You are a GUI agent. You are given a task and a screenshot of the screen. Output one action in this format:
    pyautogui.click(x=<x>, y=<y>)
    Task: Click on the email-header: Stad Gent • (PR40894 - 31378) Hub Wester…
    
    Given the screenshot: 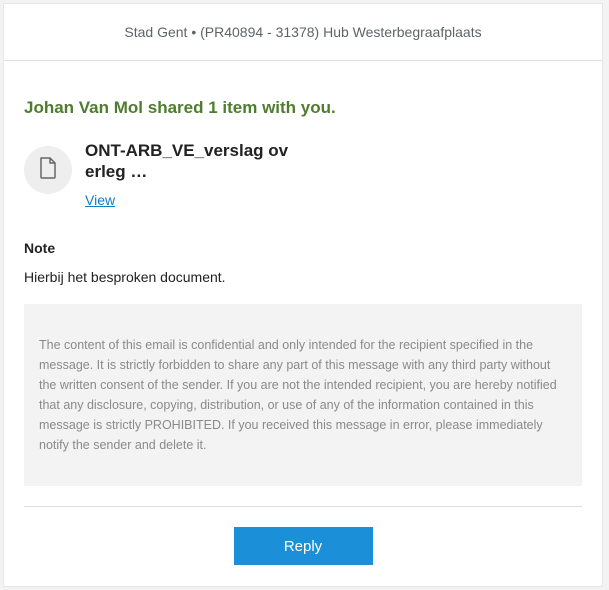 What is the action you would take?
    pyautogui.click(x=303, y=32)
    